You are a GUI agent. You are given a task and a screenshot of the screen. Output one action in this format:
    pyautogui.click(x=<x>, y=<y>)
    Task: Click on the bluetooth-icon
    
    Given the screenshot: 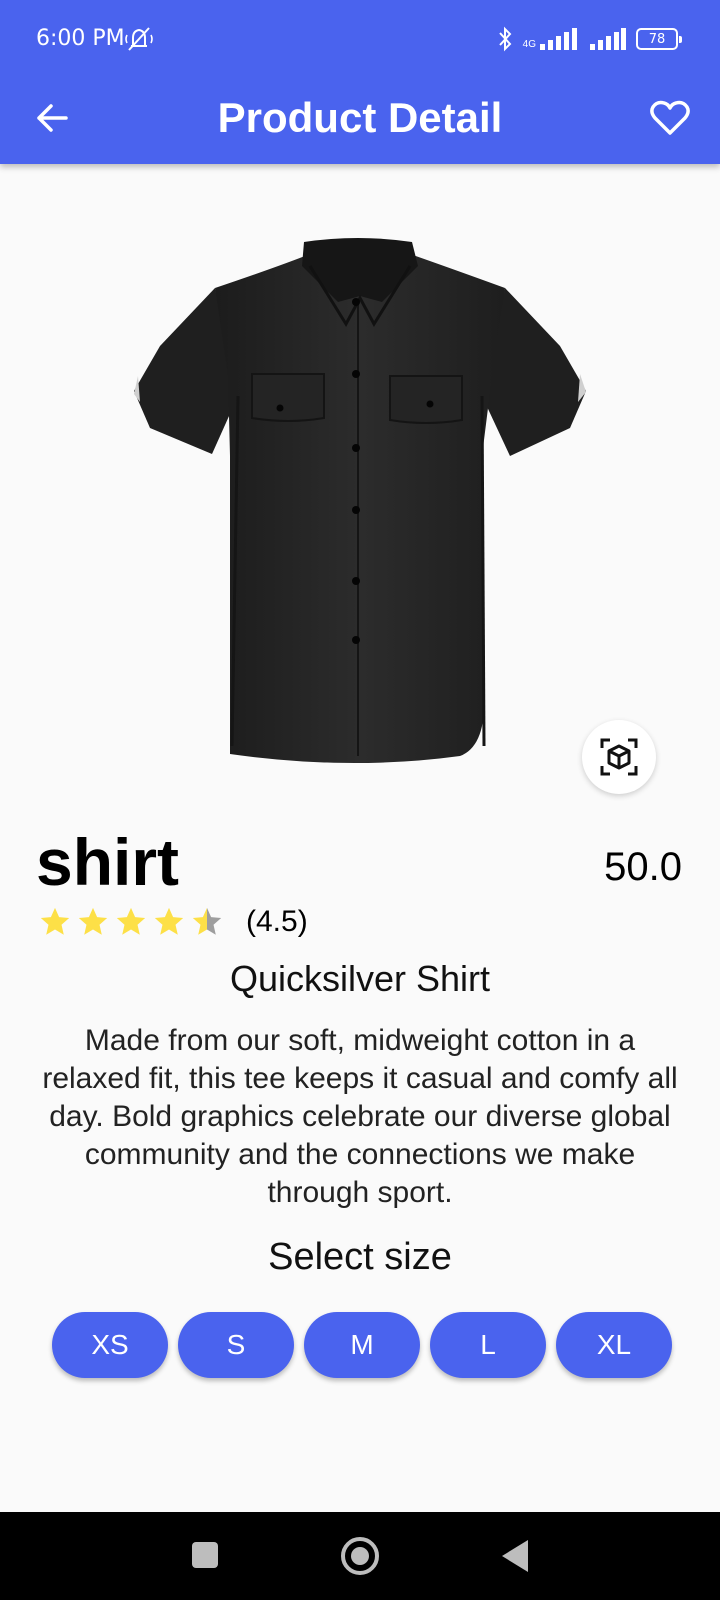 What is the action you would take?
    pyautogui.click(x=505, y=39)
    